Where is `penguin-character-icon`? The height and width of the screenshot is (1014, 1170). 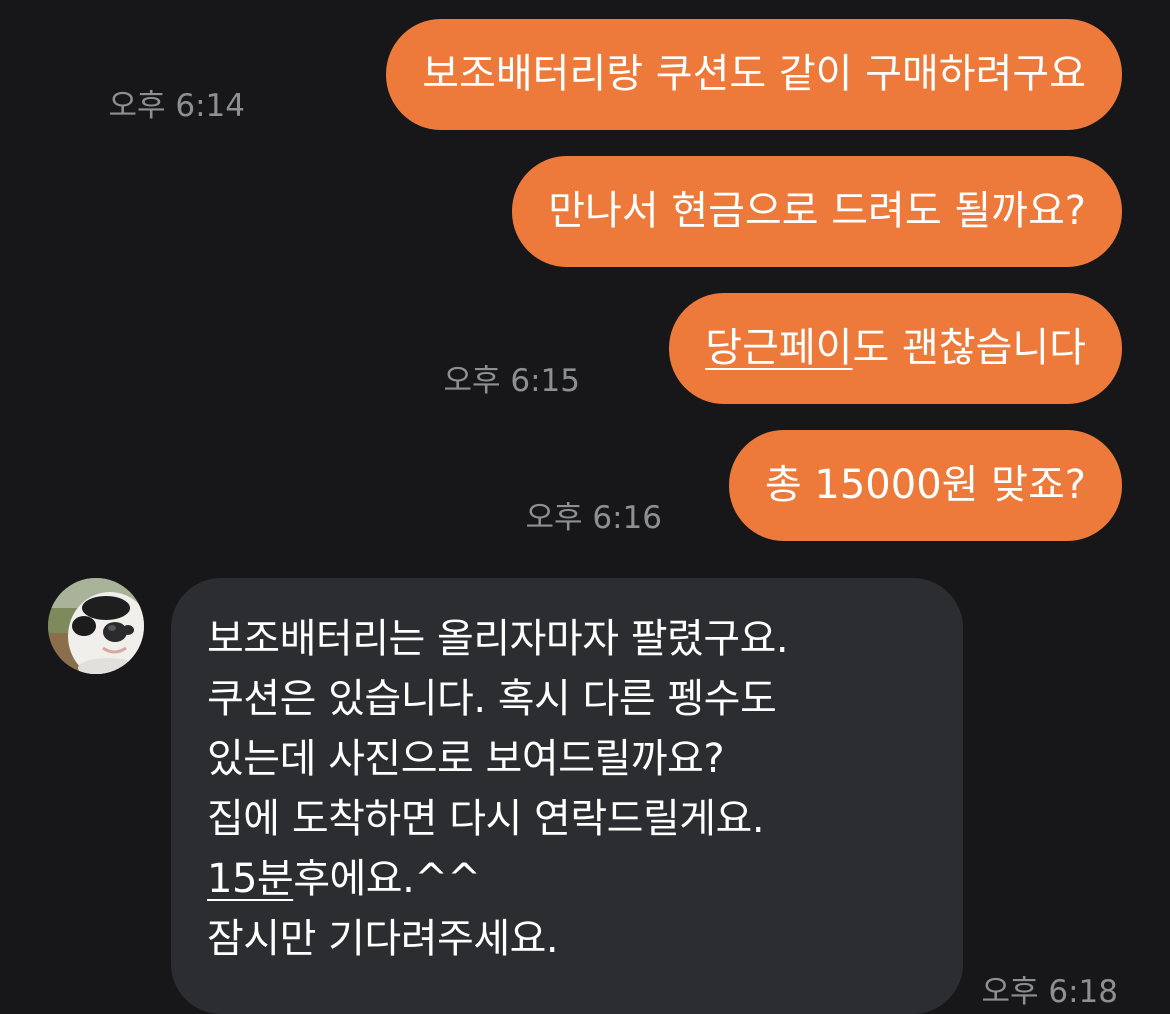
penguin-character-icon is located at coordinates (96, 626).